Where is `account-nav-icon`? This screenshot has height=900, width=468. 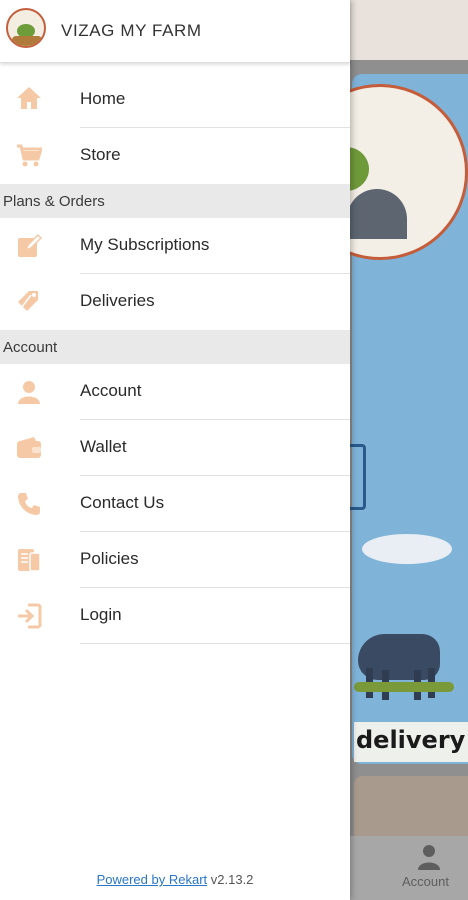
account-nav-icon is located at coordinates (429, 857).